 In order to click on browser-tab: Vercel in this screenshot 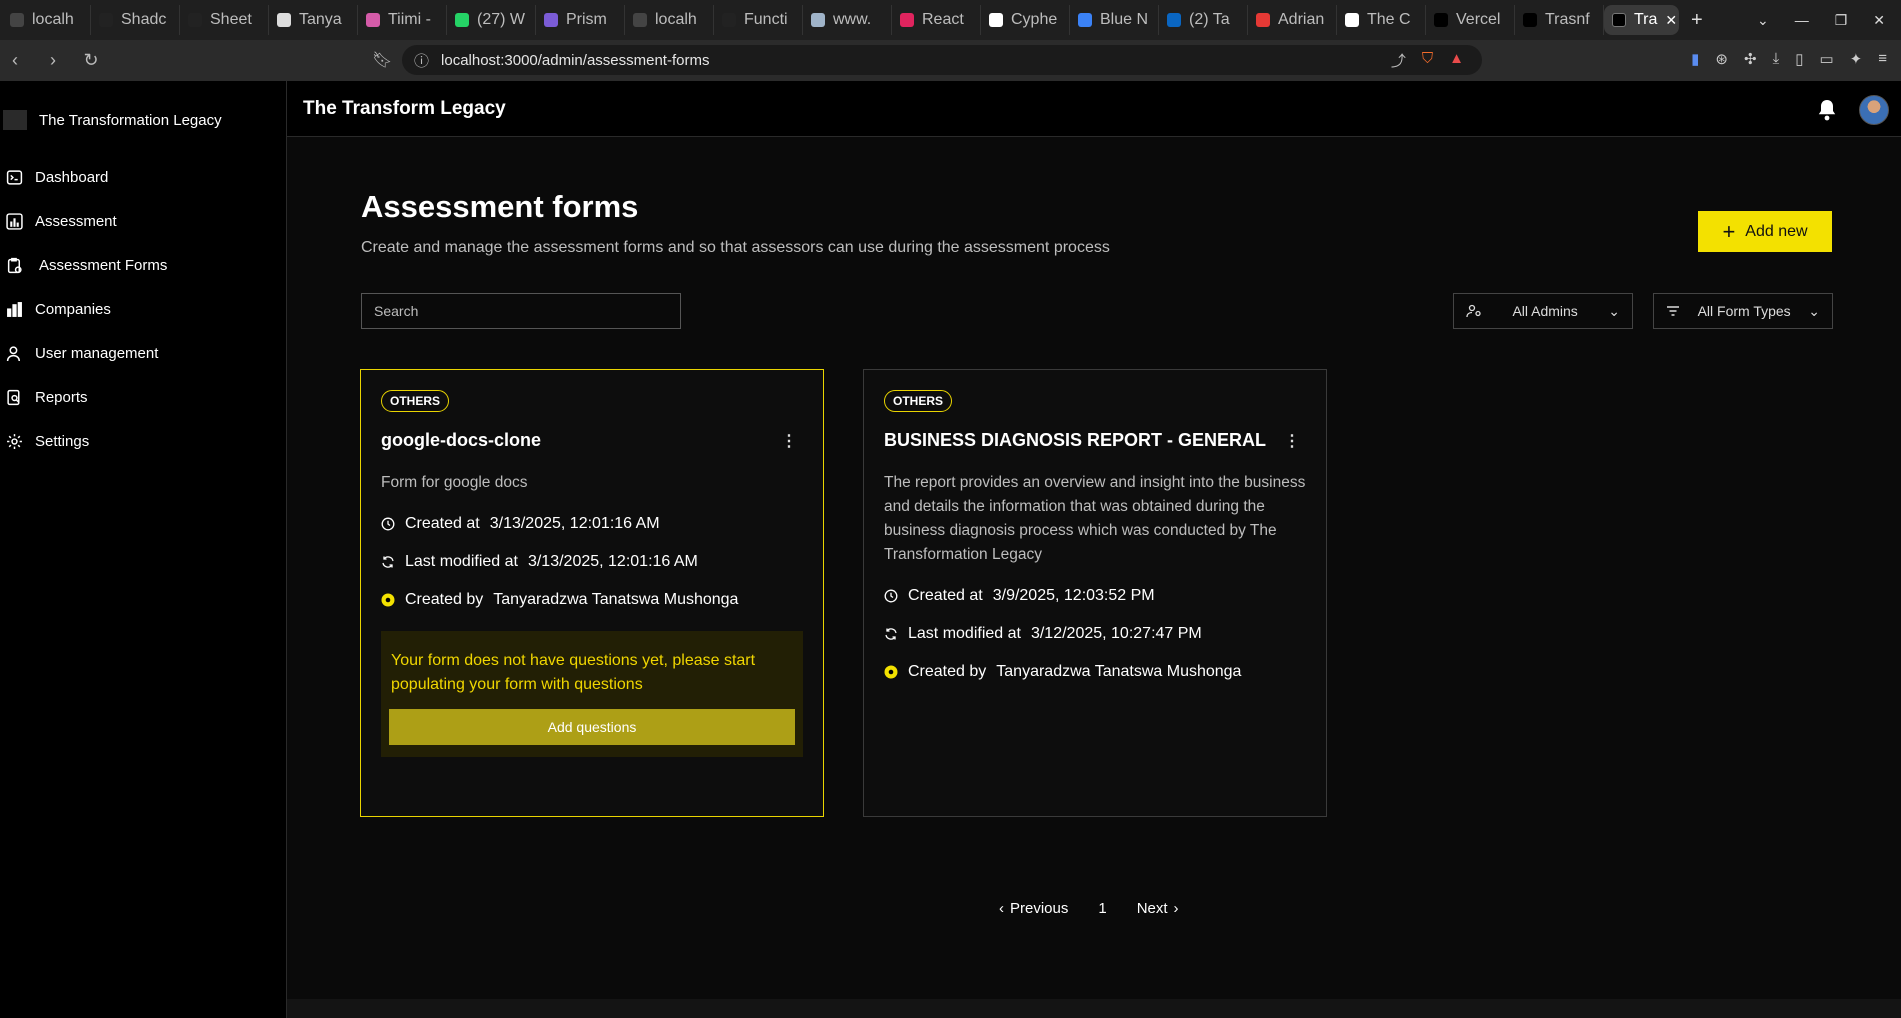, I will do `click(1470, 20)`.